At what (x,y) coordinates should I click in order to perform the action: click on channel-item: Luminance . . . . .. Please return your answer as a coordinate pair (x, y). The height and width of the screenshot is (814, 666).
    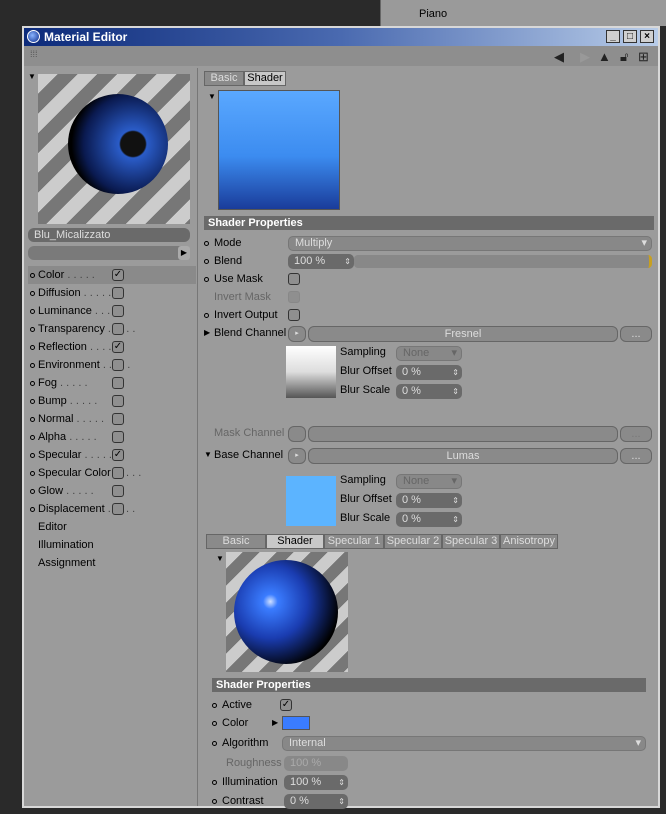
    Looking at the image, I should click on (112, 311).